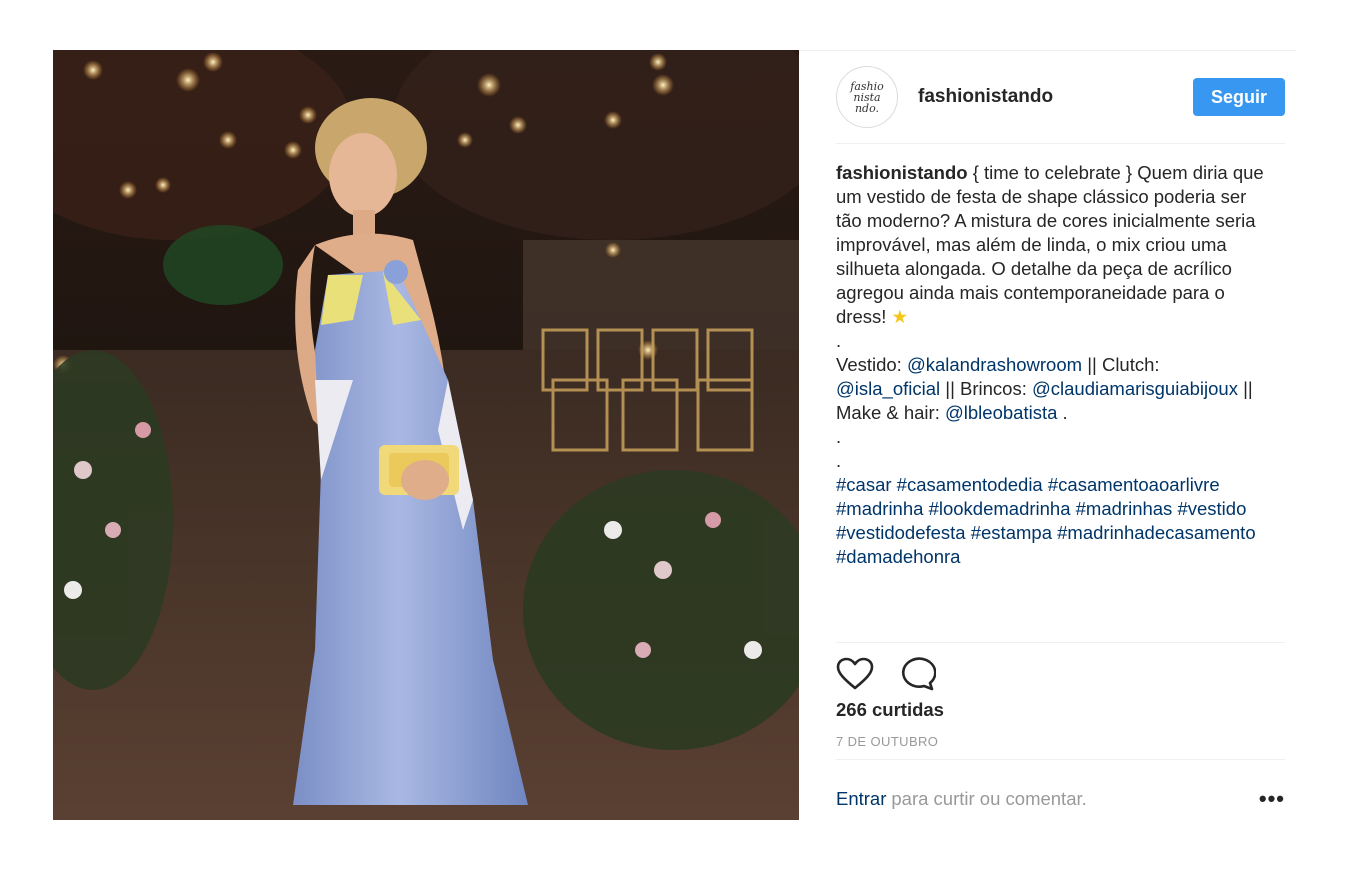 The width and height of the screenshot is (1368, 870). I want to click on hashtag-link: #casamentoaoarlivre, so click(1134, 484).